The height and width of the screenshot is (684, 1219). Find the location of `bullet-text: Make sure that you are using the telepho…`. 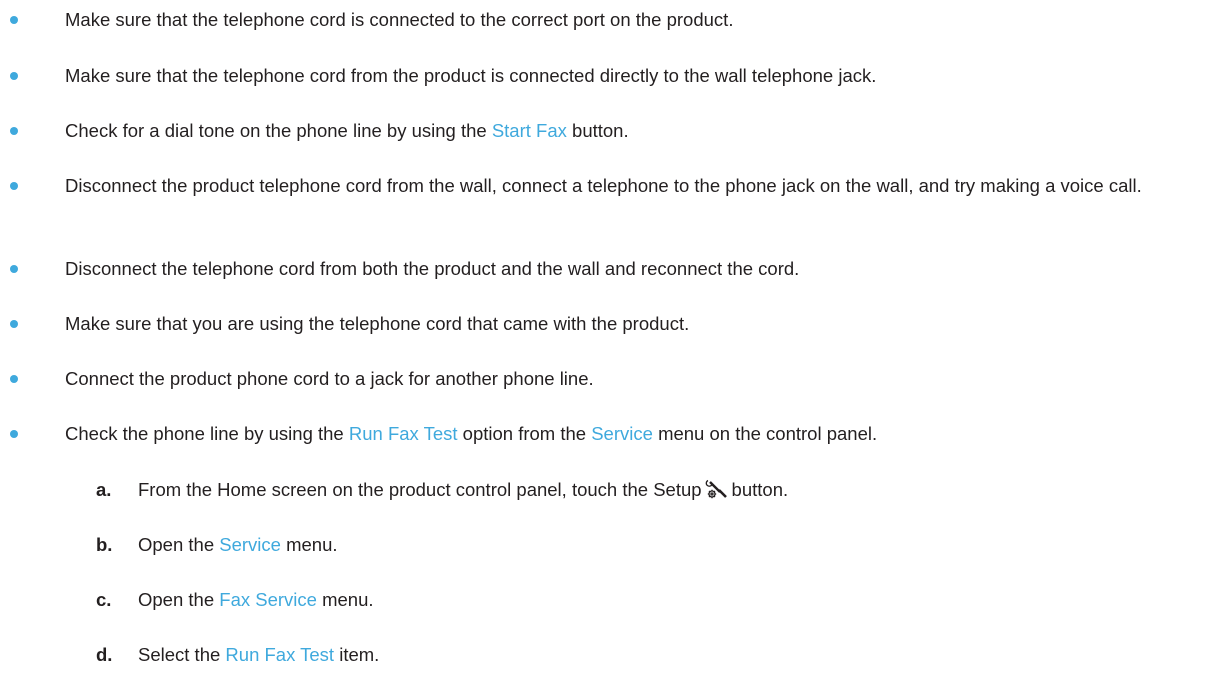

bullet-text: Make sure that you are using the telepho… is located at coordinates (377, 323).